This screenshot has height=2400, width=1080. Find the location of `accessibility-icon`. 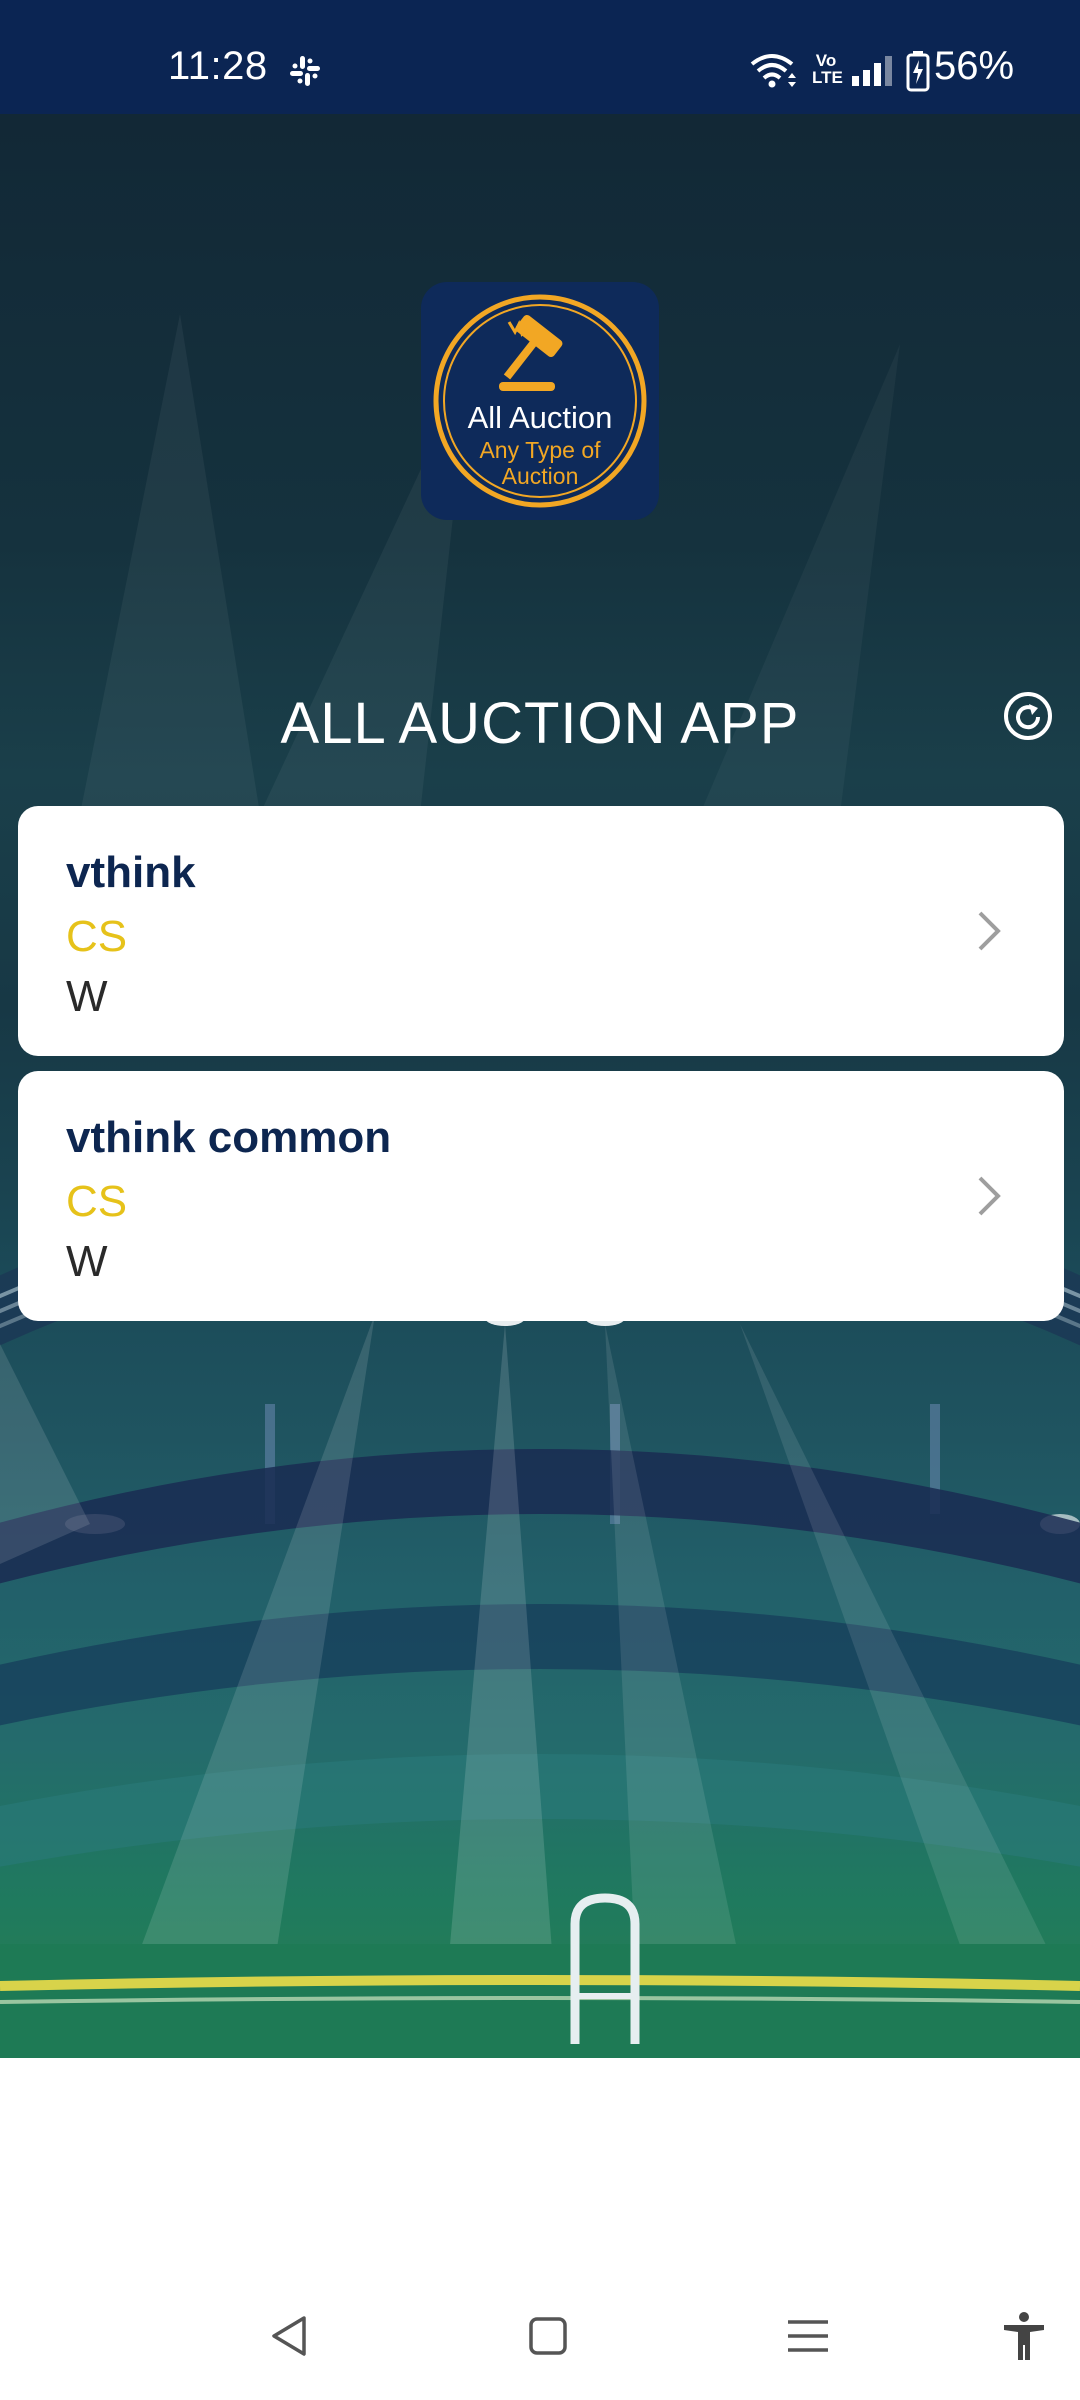

accessibility-icon is located at coordinates (1024, 2336).